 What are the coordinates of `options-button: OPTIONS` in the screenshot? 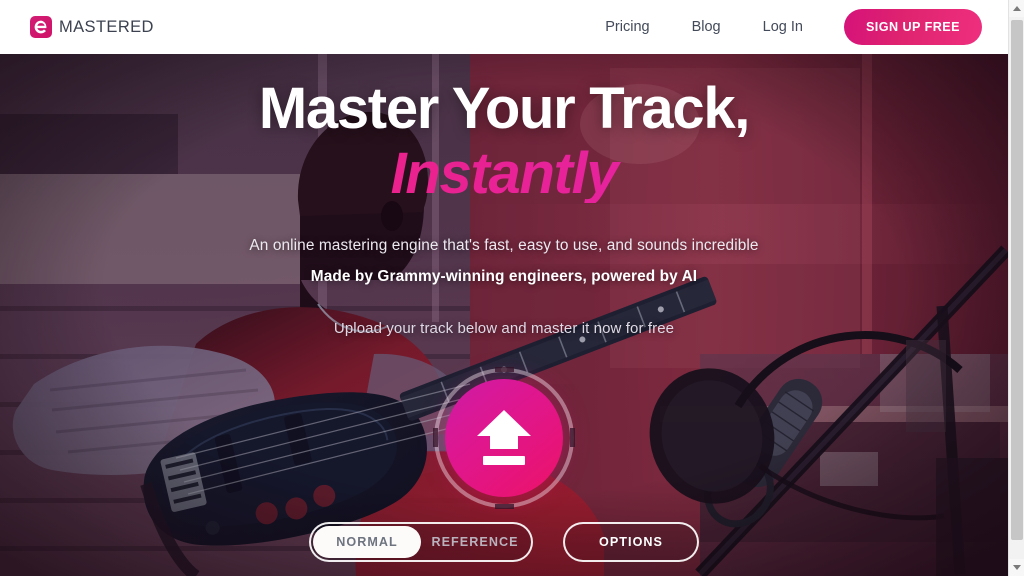 It's located at (631, 542).